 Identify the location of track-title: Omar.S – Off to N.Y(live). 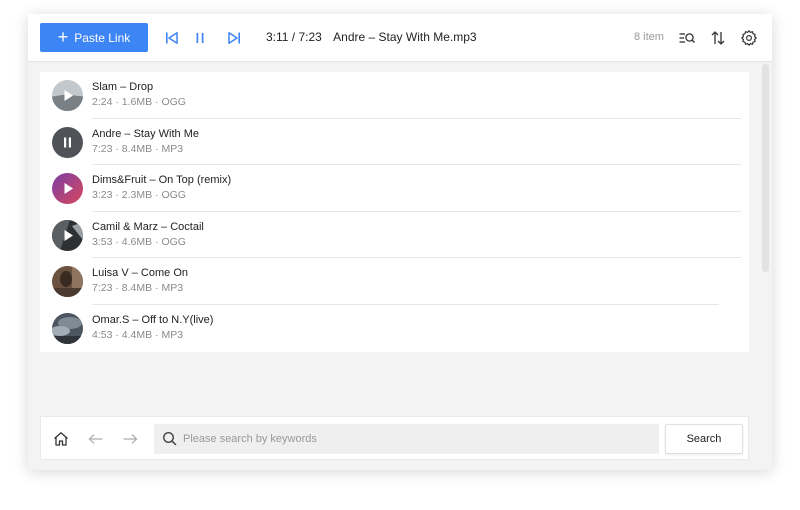
(153, 319).